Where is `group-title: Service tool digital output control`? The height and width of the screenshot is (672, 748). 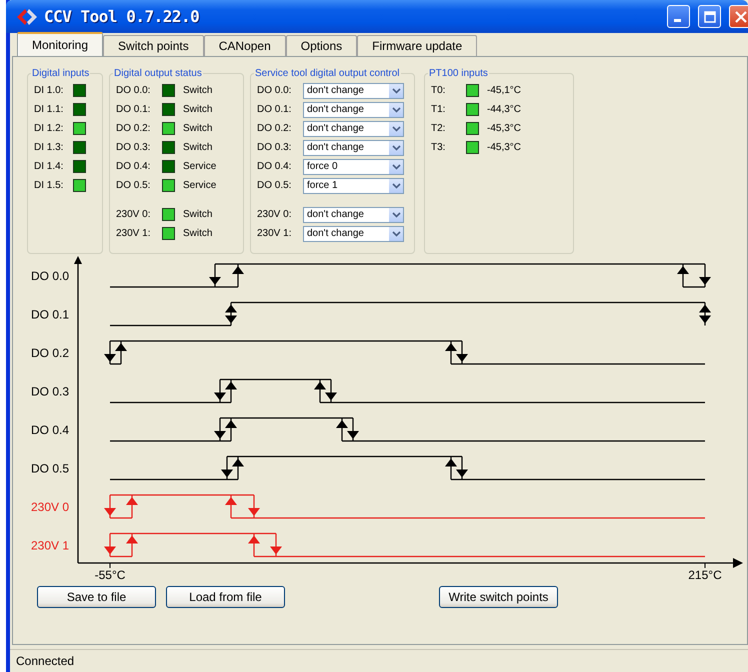 group-title: Service tool digital output control is located at coordinates (327, 73).